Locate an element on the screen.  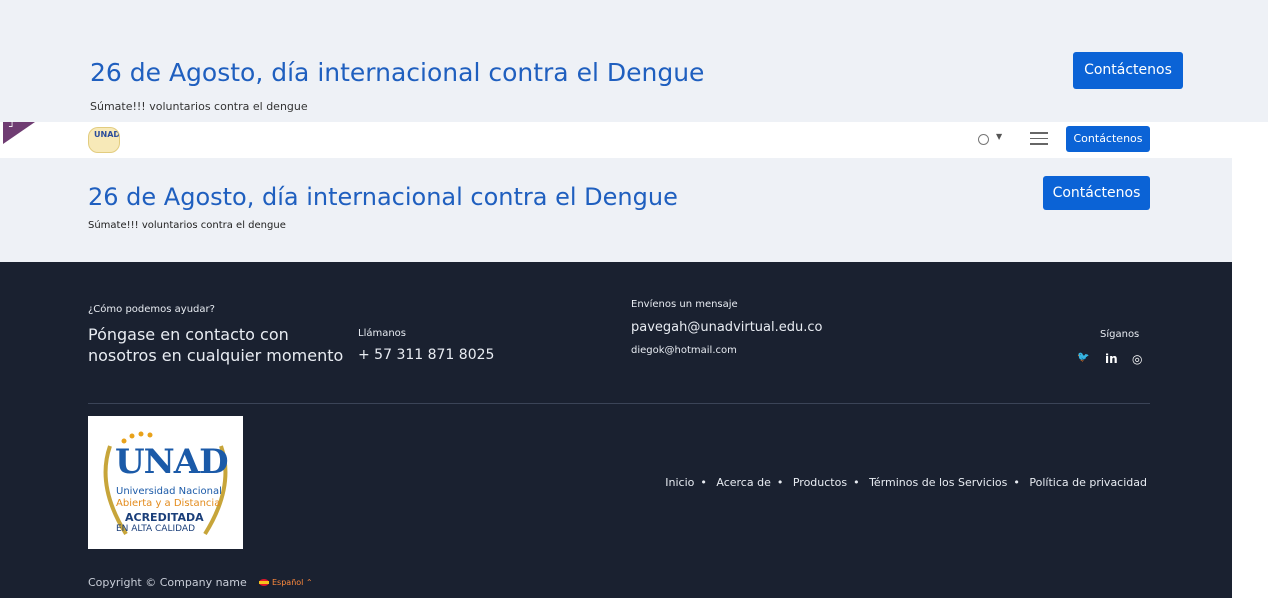
email-secondary: diegok@hotmail.com is located at coordinates (684, 350).